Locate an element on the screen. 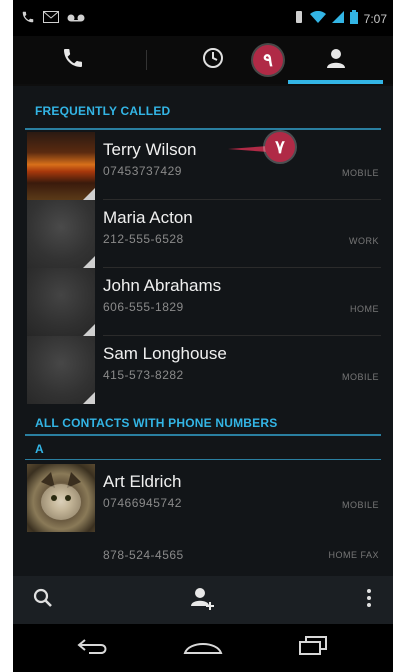  search-button is located at coordinates (43, 600).